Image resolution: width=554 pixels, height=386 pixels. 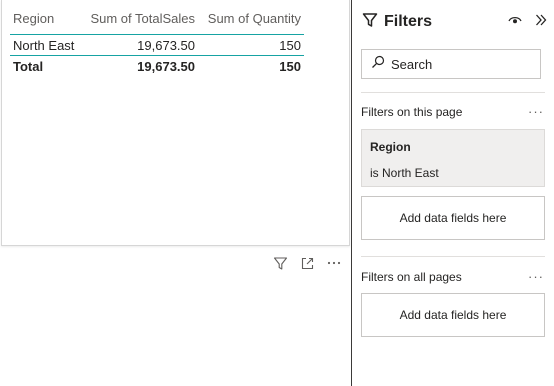 What do you see at coordinates (528, 22) in the screenshot?
I see `pane-header-actions` at bounding box center [528, 22].